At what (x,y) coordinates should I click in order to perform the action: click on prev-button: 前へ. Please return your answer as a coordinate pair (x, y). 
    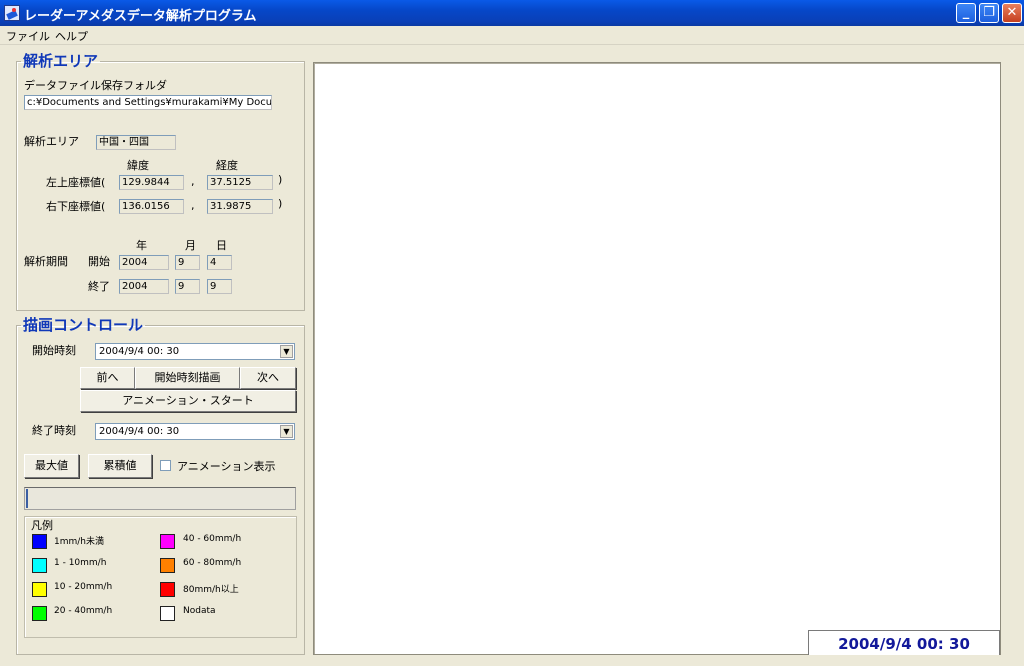
    Looking at the image, I should click on (107, 378).